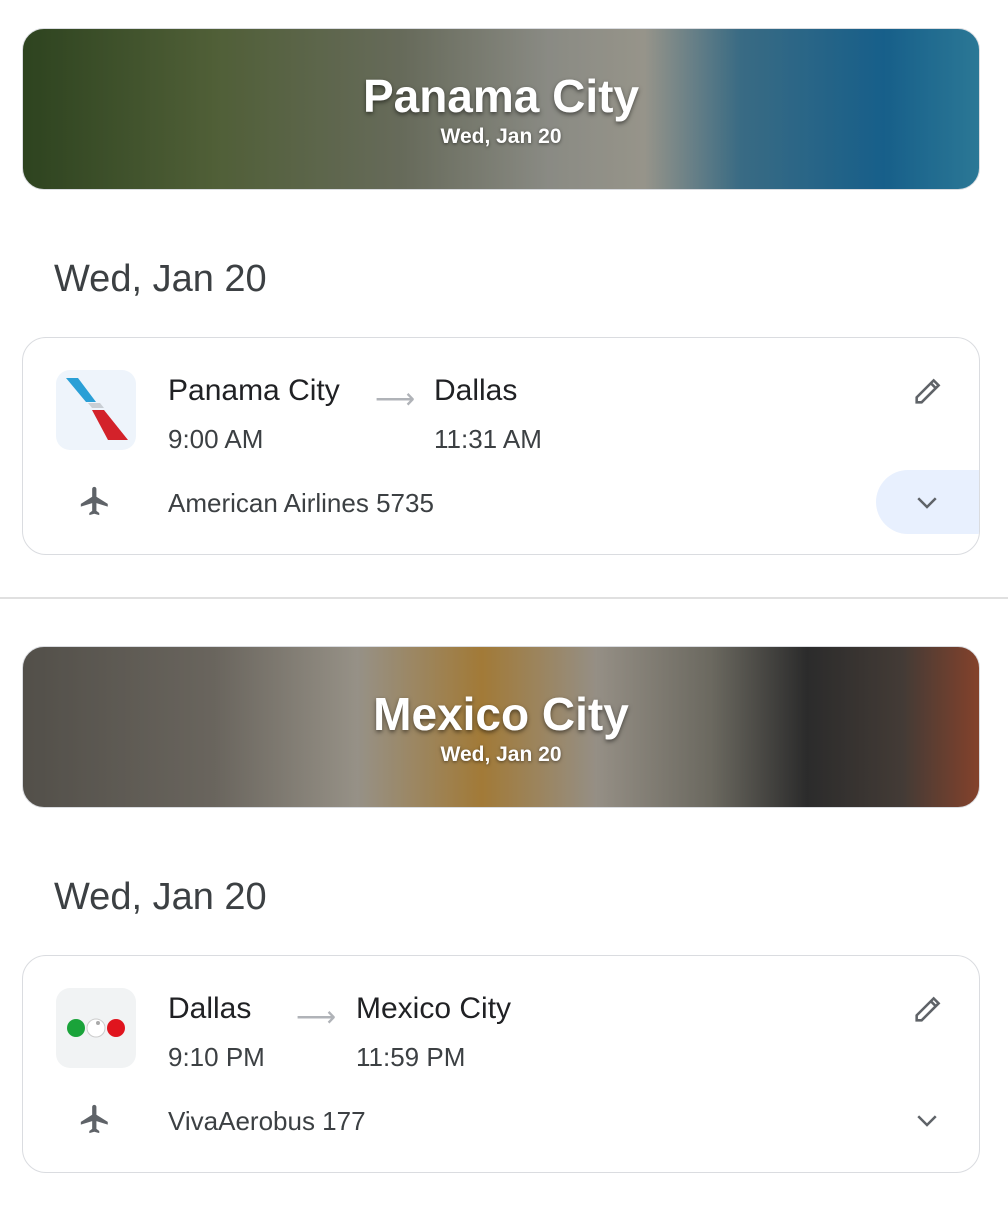 The image size is (1008, 1206). Describe the element at coordinates (96, 1028) in the screenshot. I see `vivaaerobus-logo` at that location.